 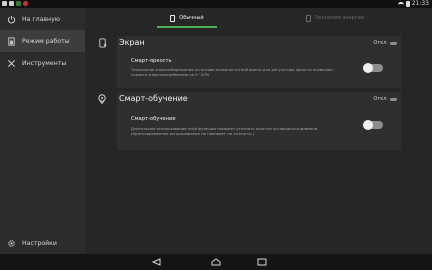 I want to click on sidebar-item-tools: Инструменты, so click(x=42, y=63).